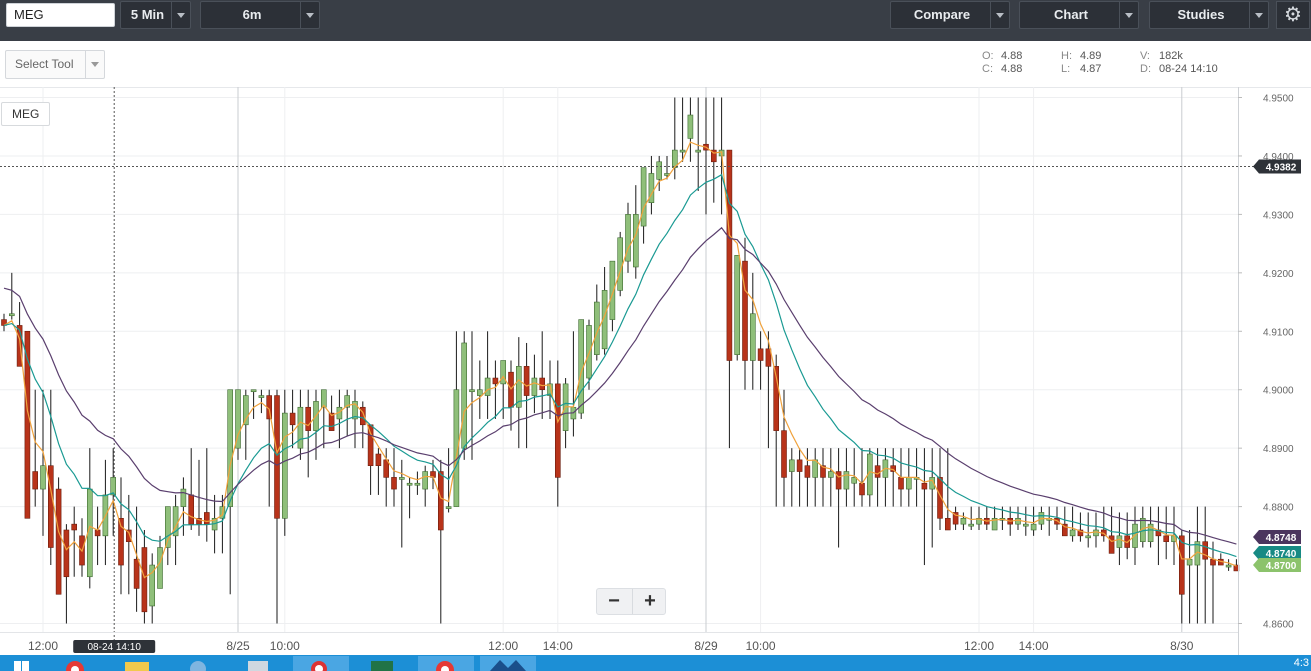 The image size is (1311, 671). I want to click on price-tick-label: 4.9500, so click(1278, 99).